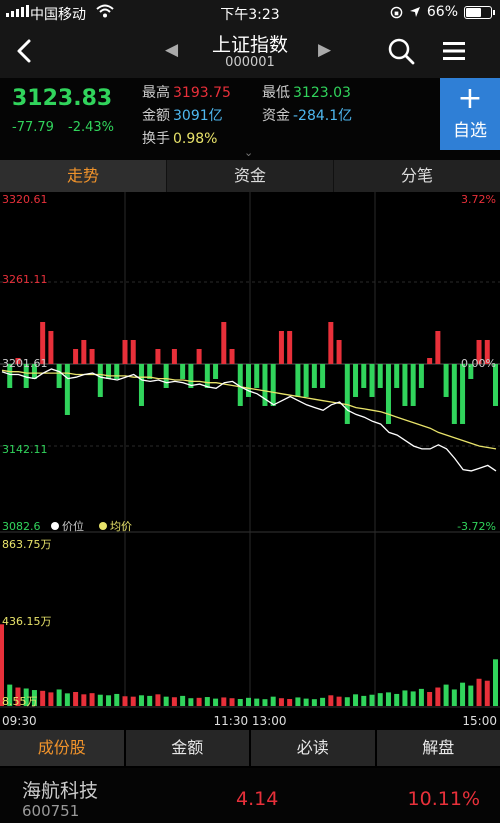  Describe the element at coordinates (27, 544) in the screenshot. I see `volume-axis-max: 863.75万` at that location.